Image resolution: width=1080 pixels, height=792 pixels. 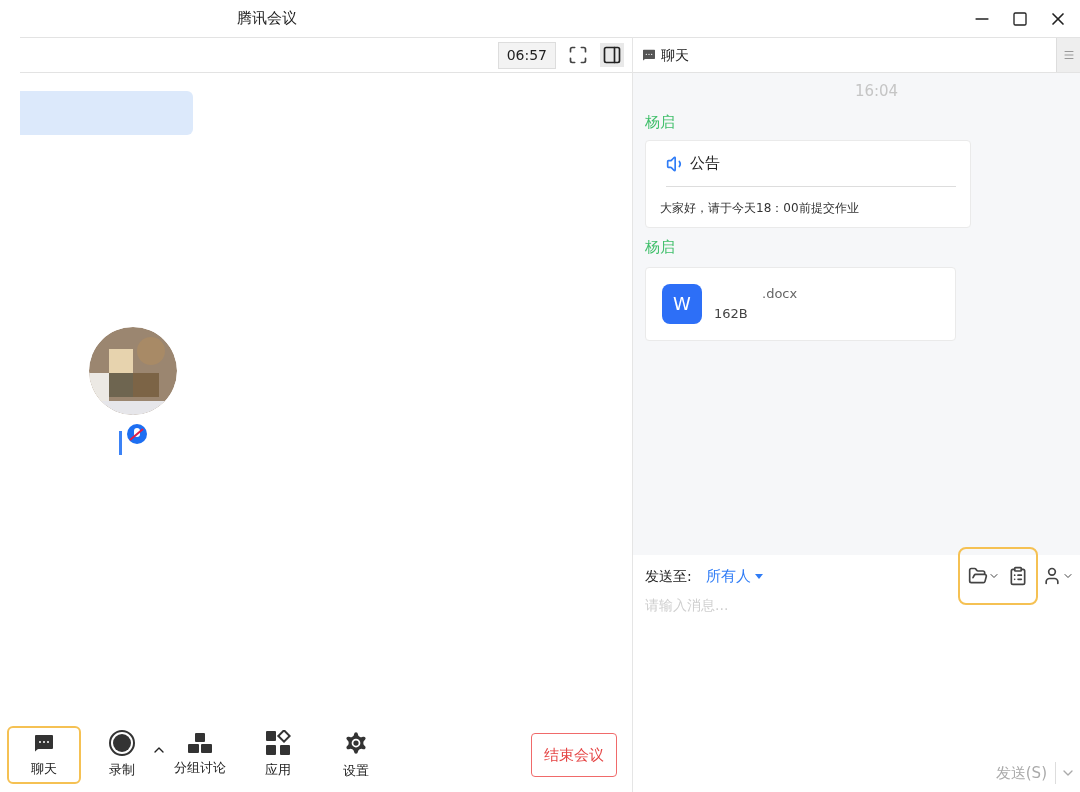 What do you see at coordinates (668, 576) in the screenshot?
I see `send-to-label: 发送至:` at bounding box center [668, 576].